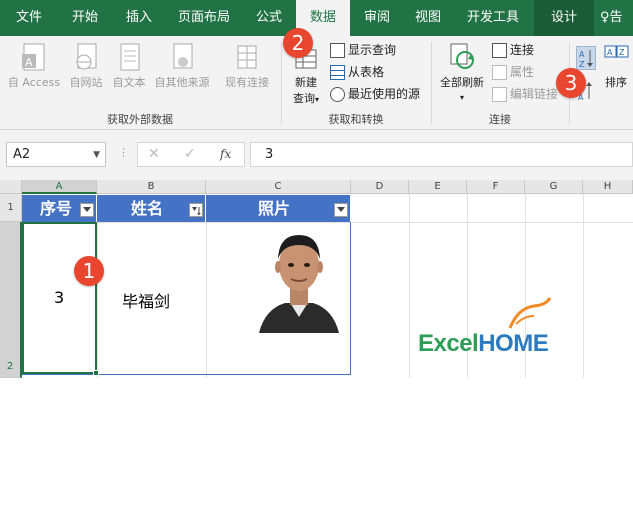  Describe the element at coordinates (499, 50) in the screenshot. I see `link-icon` at that location.